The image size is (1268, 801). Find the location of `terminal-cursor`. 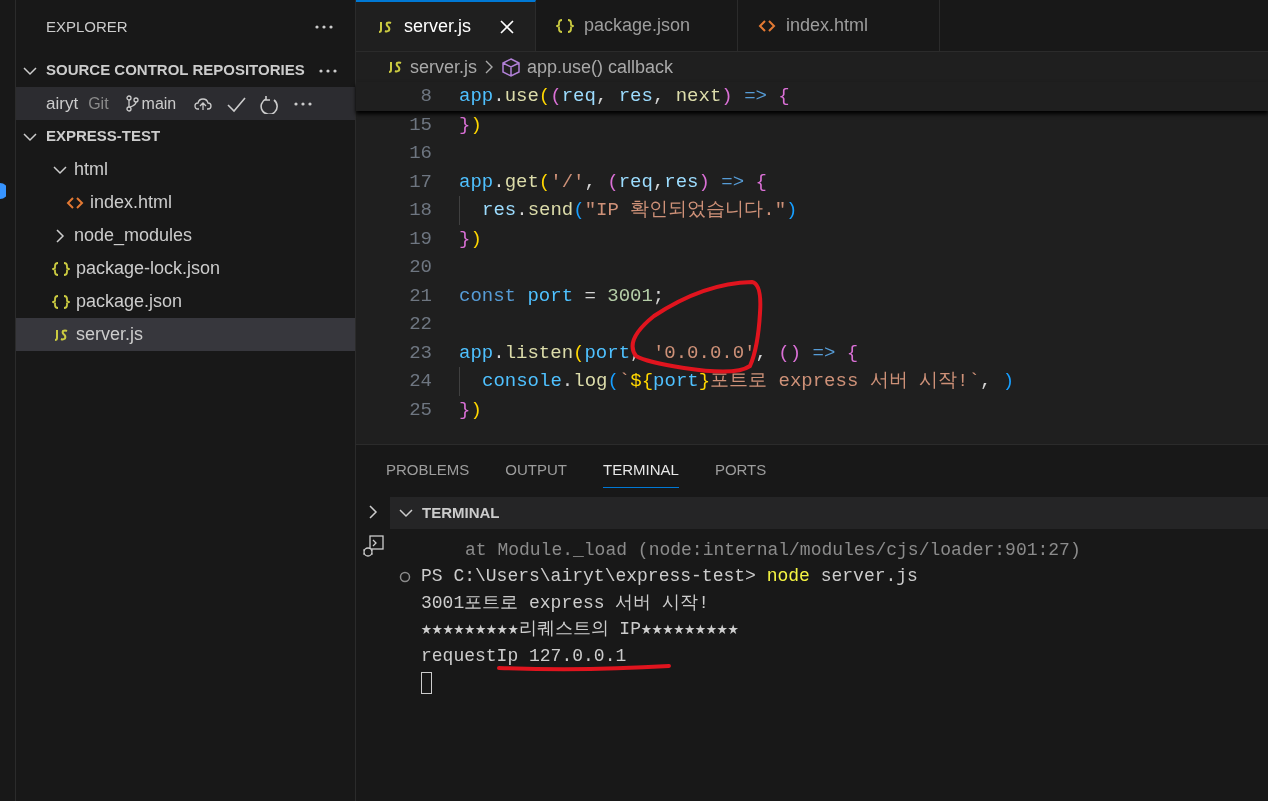

terminal-cursor is located at coordinates (426, 682).